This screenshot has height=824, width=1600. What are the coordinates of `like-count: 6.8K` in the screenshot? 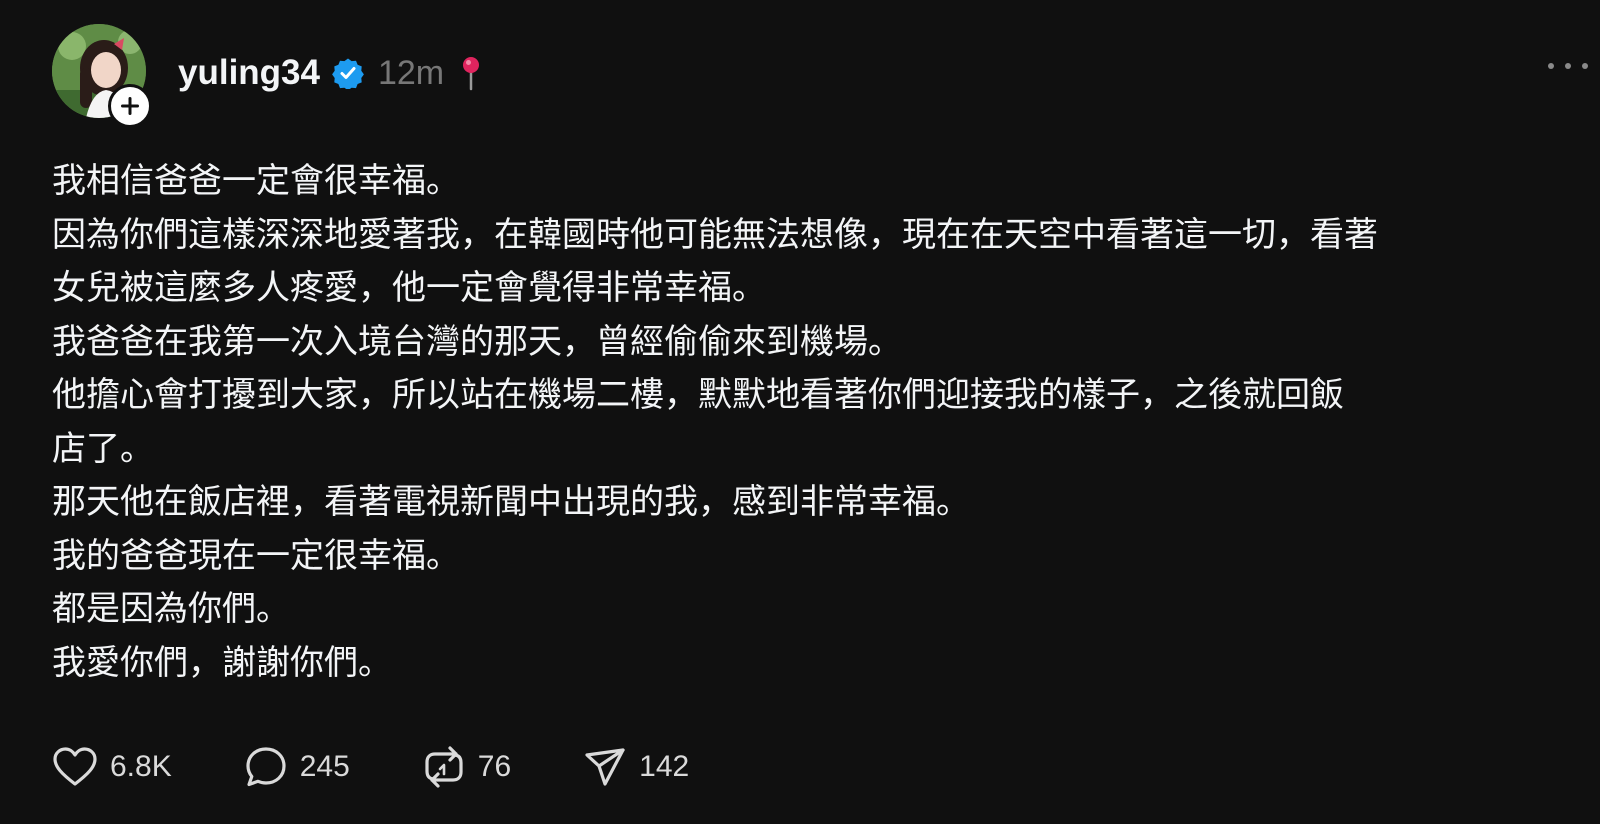 It's located at (141, 766).